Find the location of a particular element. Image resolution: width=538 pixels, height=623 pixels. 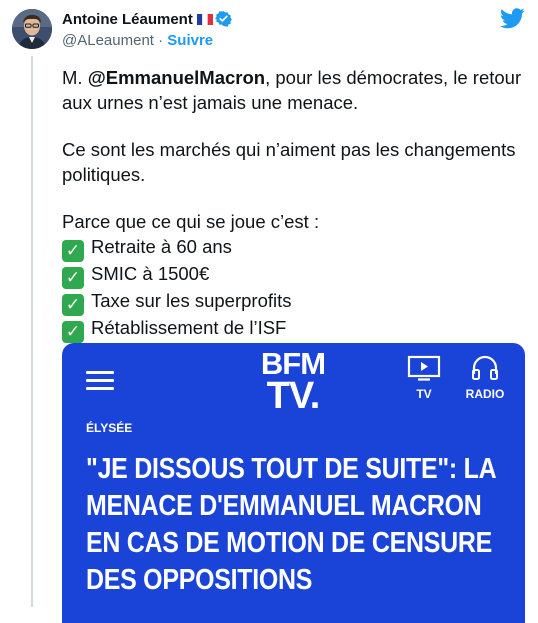

list-item-text: Taxe sur les superprofits is located at coordinates (191, 300).